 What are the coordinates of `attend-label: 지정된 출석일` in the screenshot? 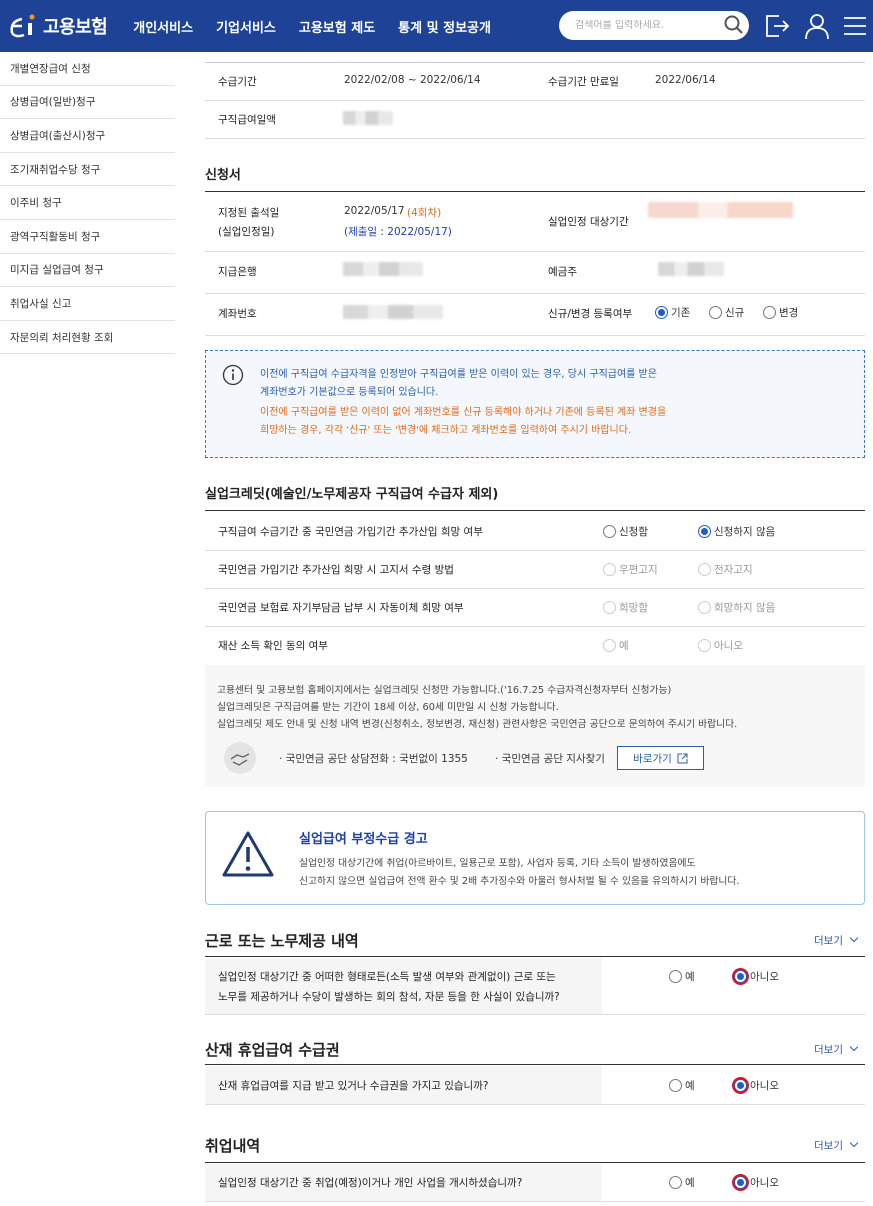 It's located at (249, 213).